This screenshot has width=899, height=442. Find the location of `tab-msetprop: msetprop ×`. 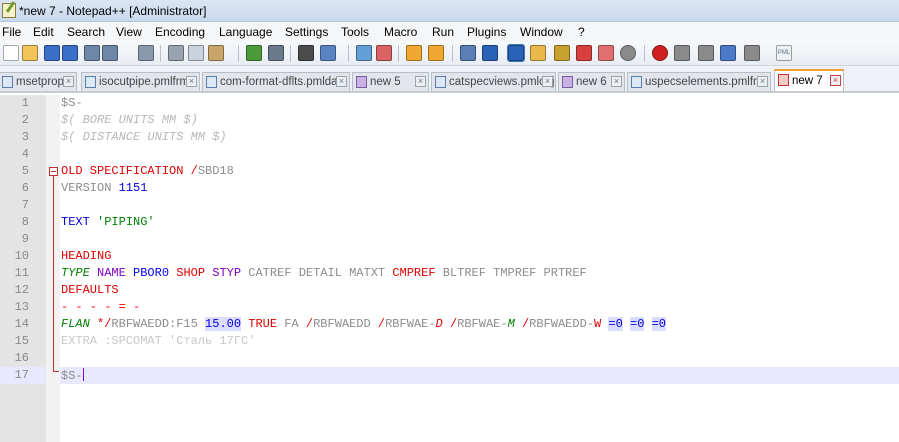

tab-msetprop: msetprop × is located at coordinates (38, 81).